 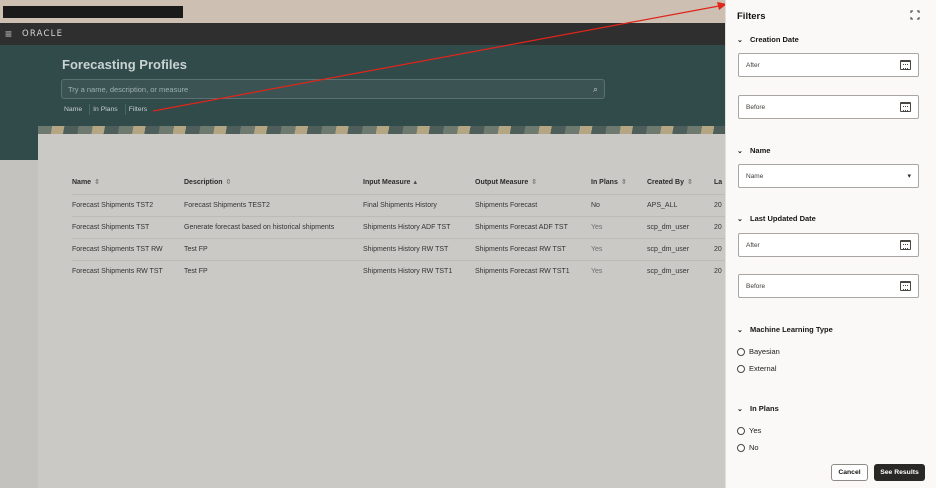 What do you see at coordinates (124, 64) in the screenshot?
I see `page-title: Forecasting Profiles` at bounding box center [124, 64].